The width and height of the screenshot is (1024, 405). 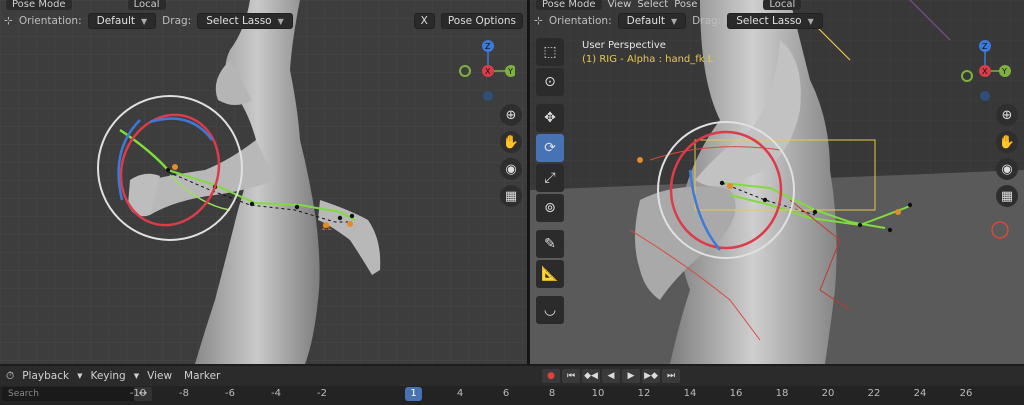 I want to click on playback-menu: Playback, so click(x=45, y=376).